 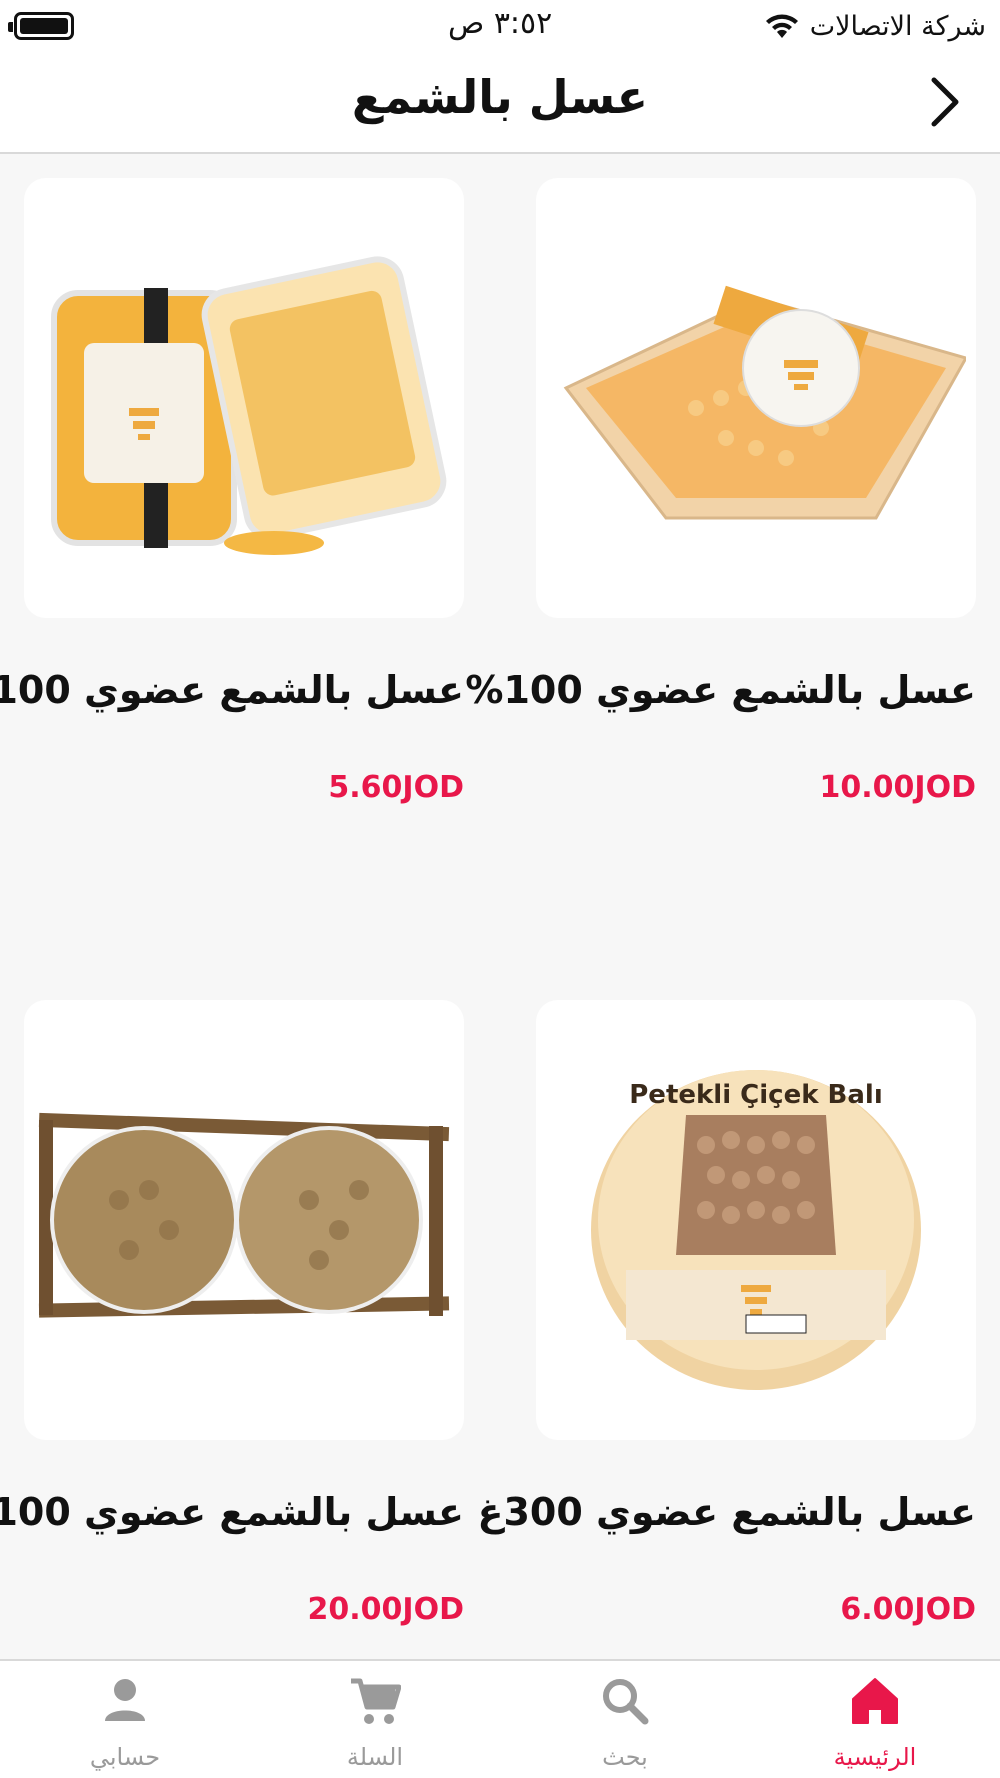 I want to click on page-title: عسل بالشمع, so click(x=500, y=97).